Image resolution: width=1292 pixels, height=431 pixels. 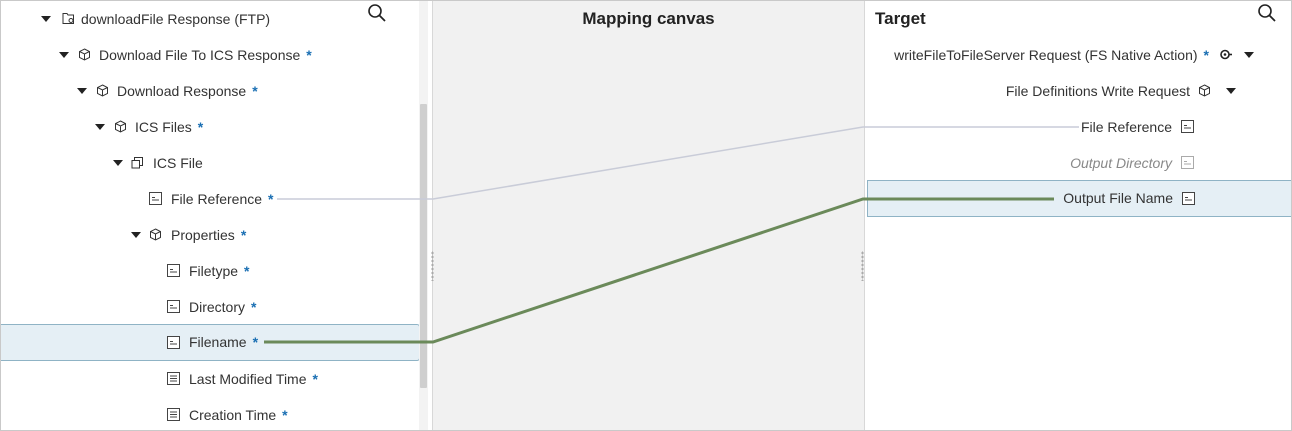 I want to click on resize-grip-right, so click(x=862, y=266).